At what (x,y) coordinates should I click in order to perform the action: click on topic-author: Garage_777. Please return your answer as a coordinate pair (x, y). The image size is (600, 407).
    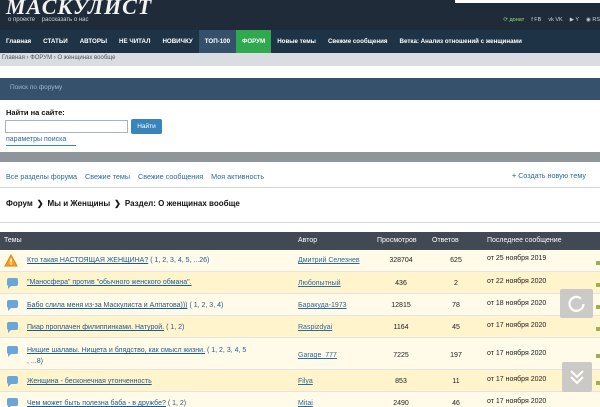
    Looking at the image, I should click on (317, 355).